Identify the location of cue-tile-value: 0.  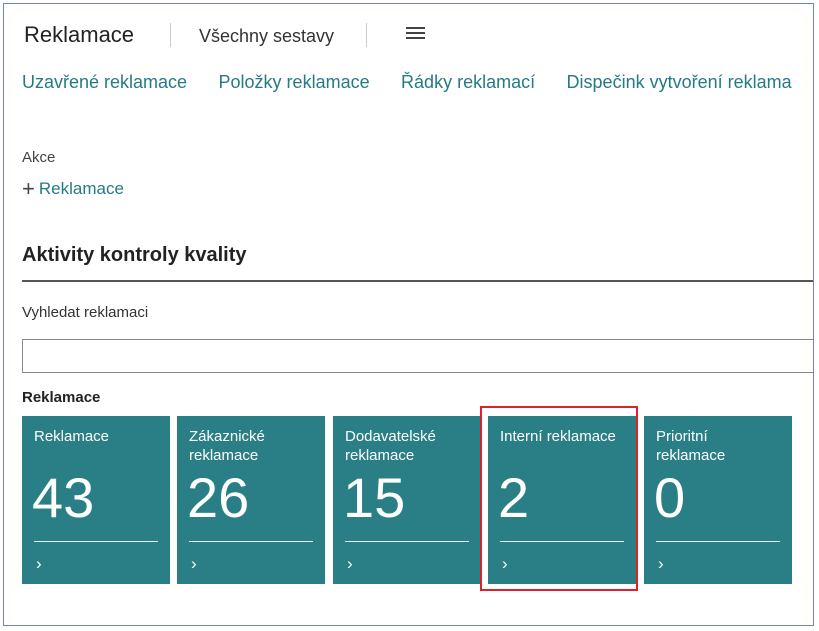
(670, 497).